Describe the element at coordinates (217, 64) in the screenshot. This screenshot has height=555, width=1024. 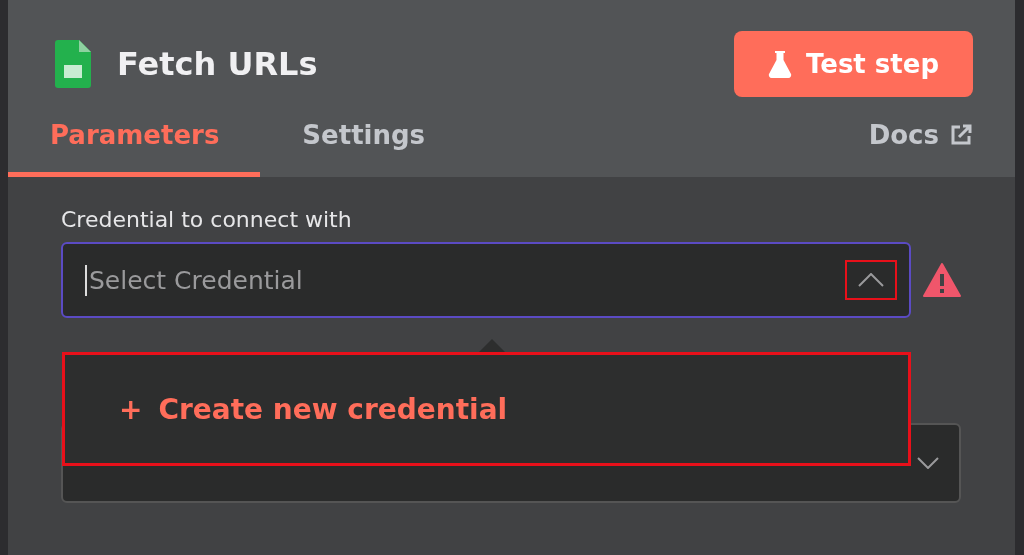
I see `node-title: Fetch URLs` at that location.